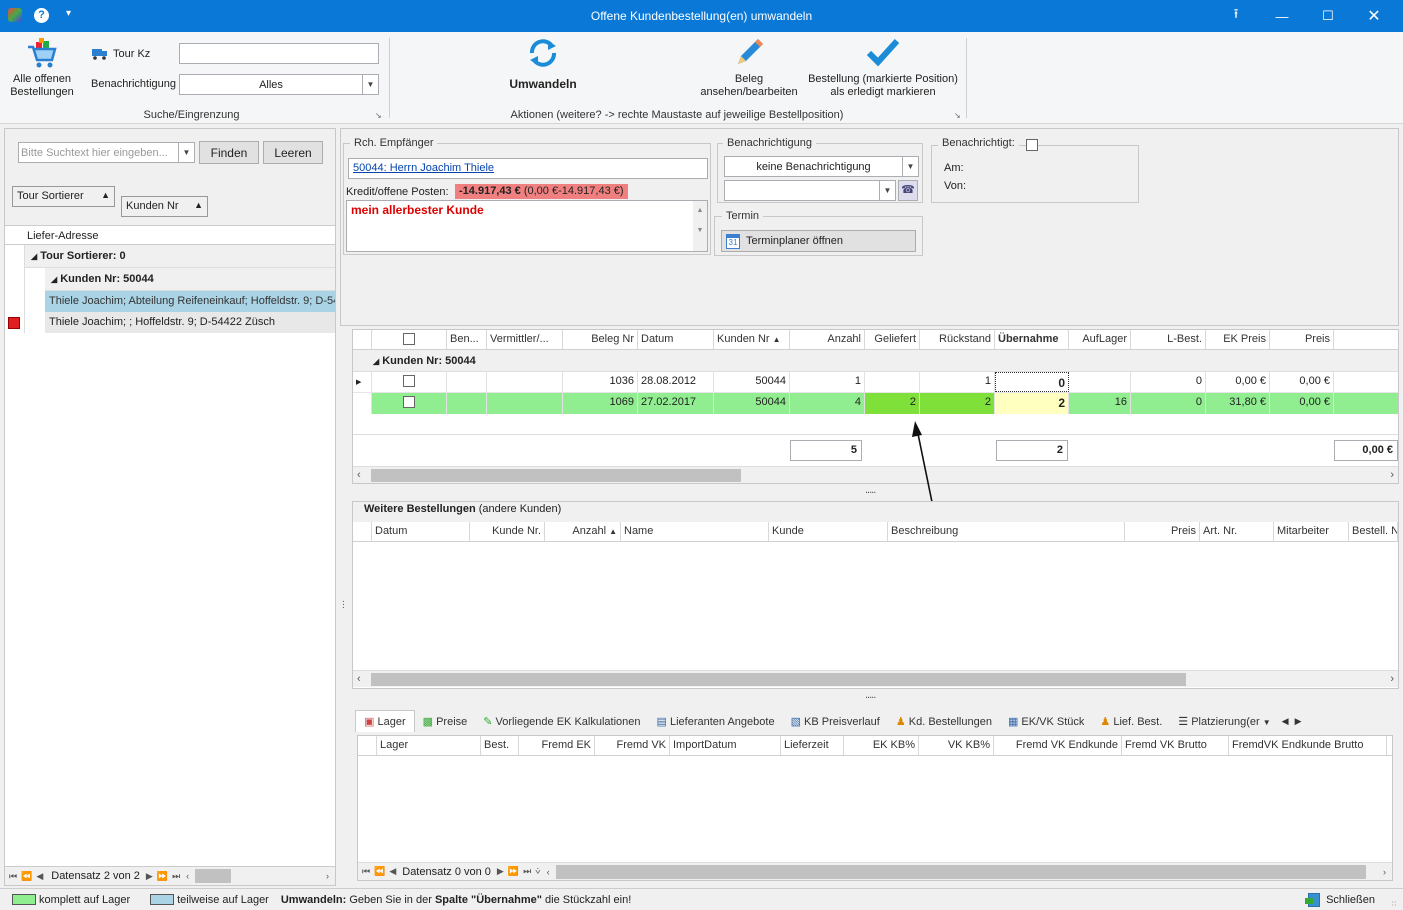 The image size is (1403, 910). Describe the element at coordinates (279, 84) in the screenshot. I see `notify-filter-select: Alles ▼` at that location.